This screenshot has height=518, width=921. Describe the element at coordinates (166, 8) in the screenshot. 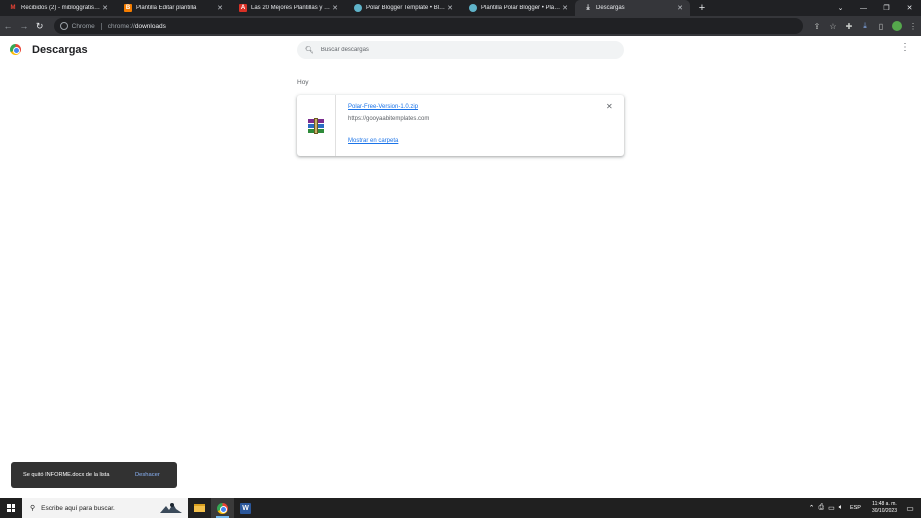

I see `tab-title: Plantilla Editar plantilla` at that location.